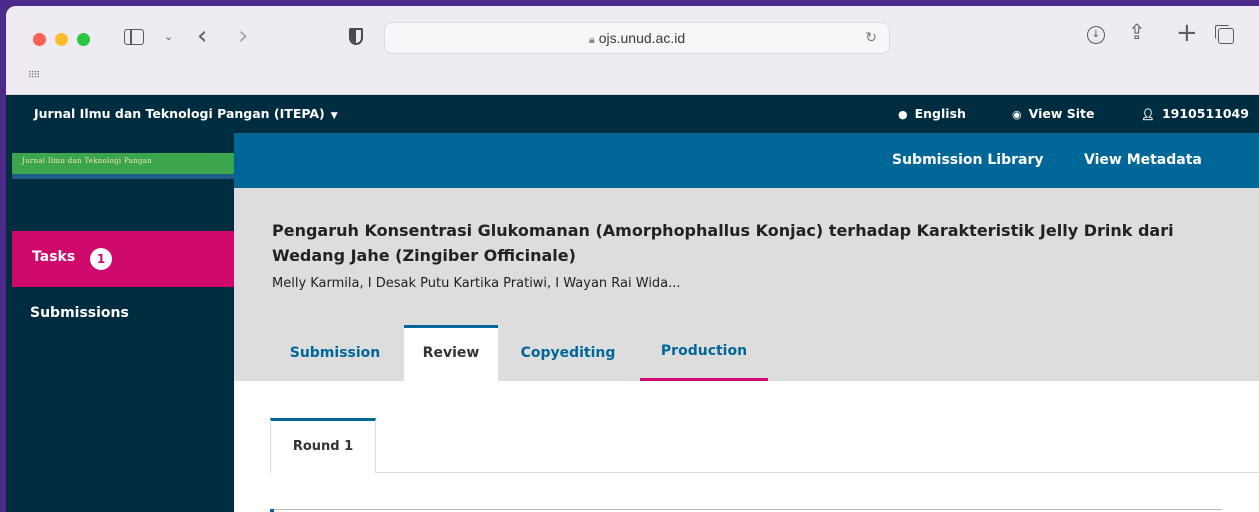 The height and width of the screenshot is (512, 1259). What do you see at coordinates (940, 113) in the screenshot?
I see `language-label: English` at bounding box center [940, 113].